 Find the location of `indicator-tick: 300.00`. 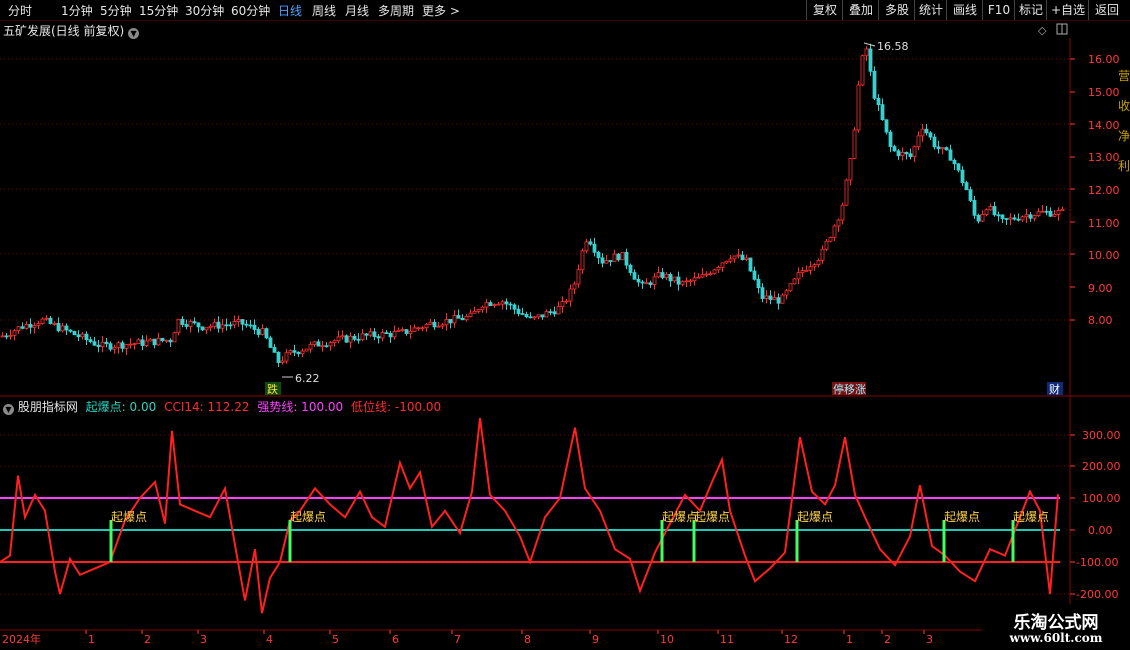

indicator-tick: 300.00 is located at coordinates (1101, 435).